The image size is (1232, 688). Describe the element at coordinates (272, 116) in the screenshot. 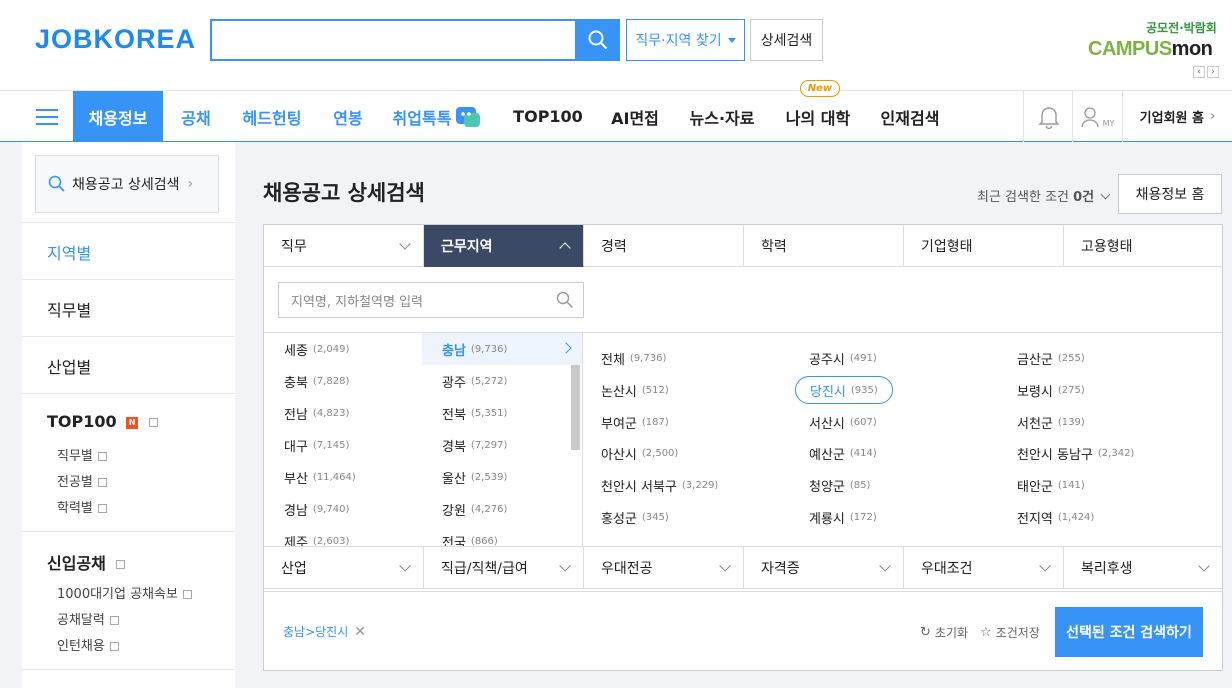

I see `nav-headhunting: 헤드헌팅` at that location.